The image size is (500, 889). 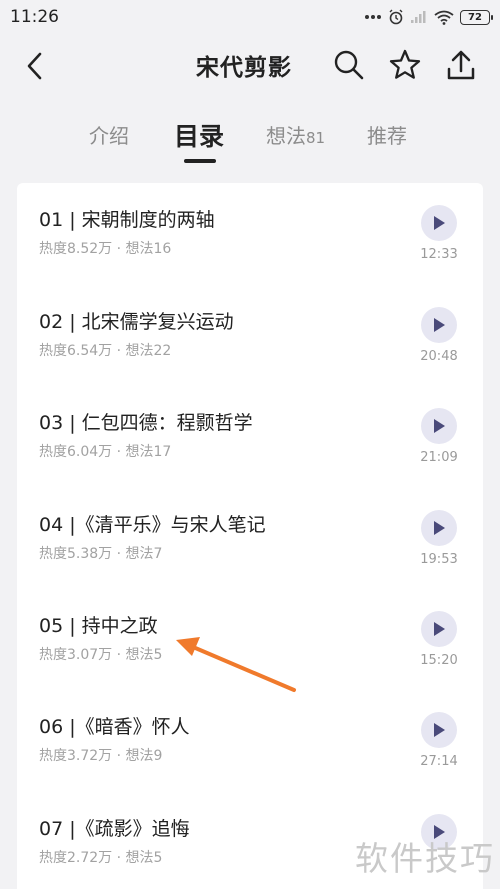 I want to click on list-item: 01 | 宋朝制度的两轴 热度8.52万 · 想法16 12:33, so click(x=250, y=234).